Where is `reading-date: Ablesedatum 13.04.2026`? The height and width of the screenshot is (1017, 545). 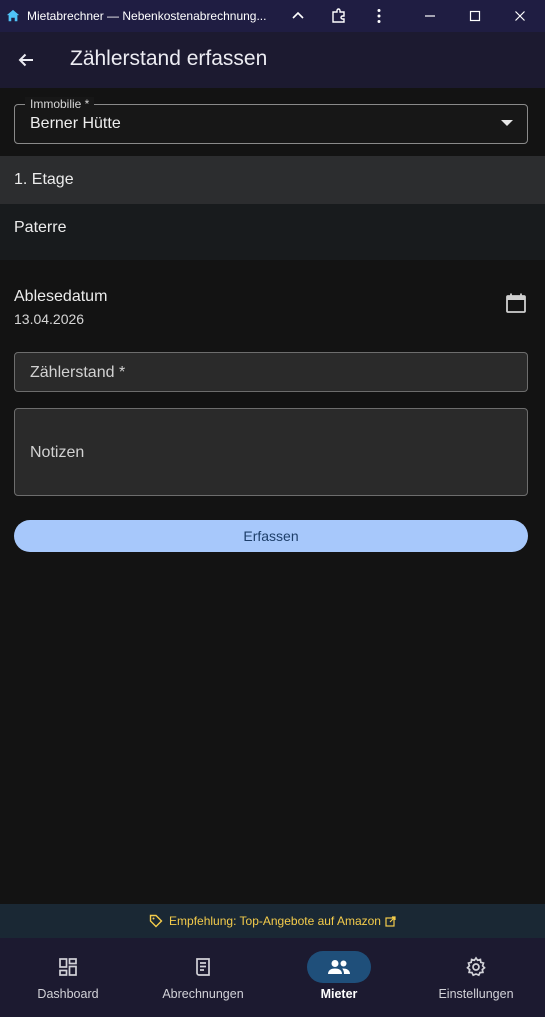 reading-date: Ablesedatum 13.04.2026 is located at coordinates (272, 307).